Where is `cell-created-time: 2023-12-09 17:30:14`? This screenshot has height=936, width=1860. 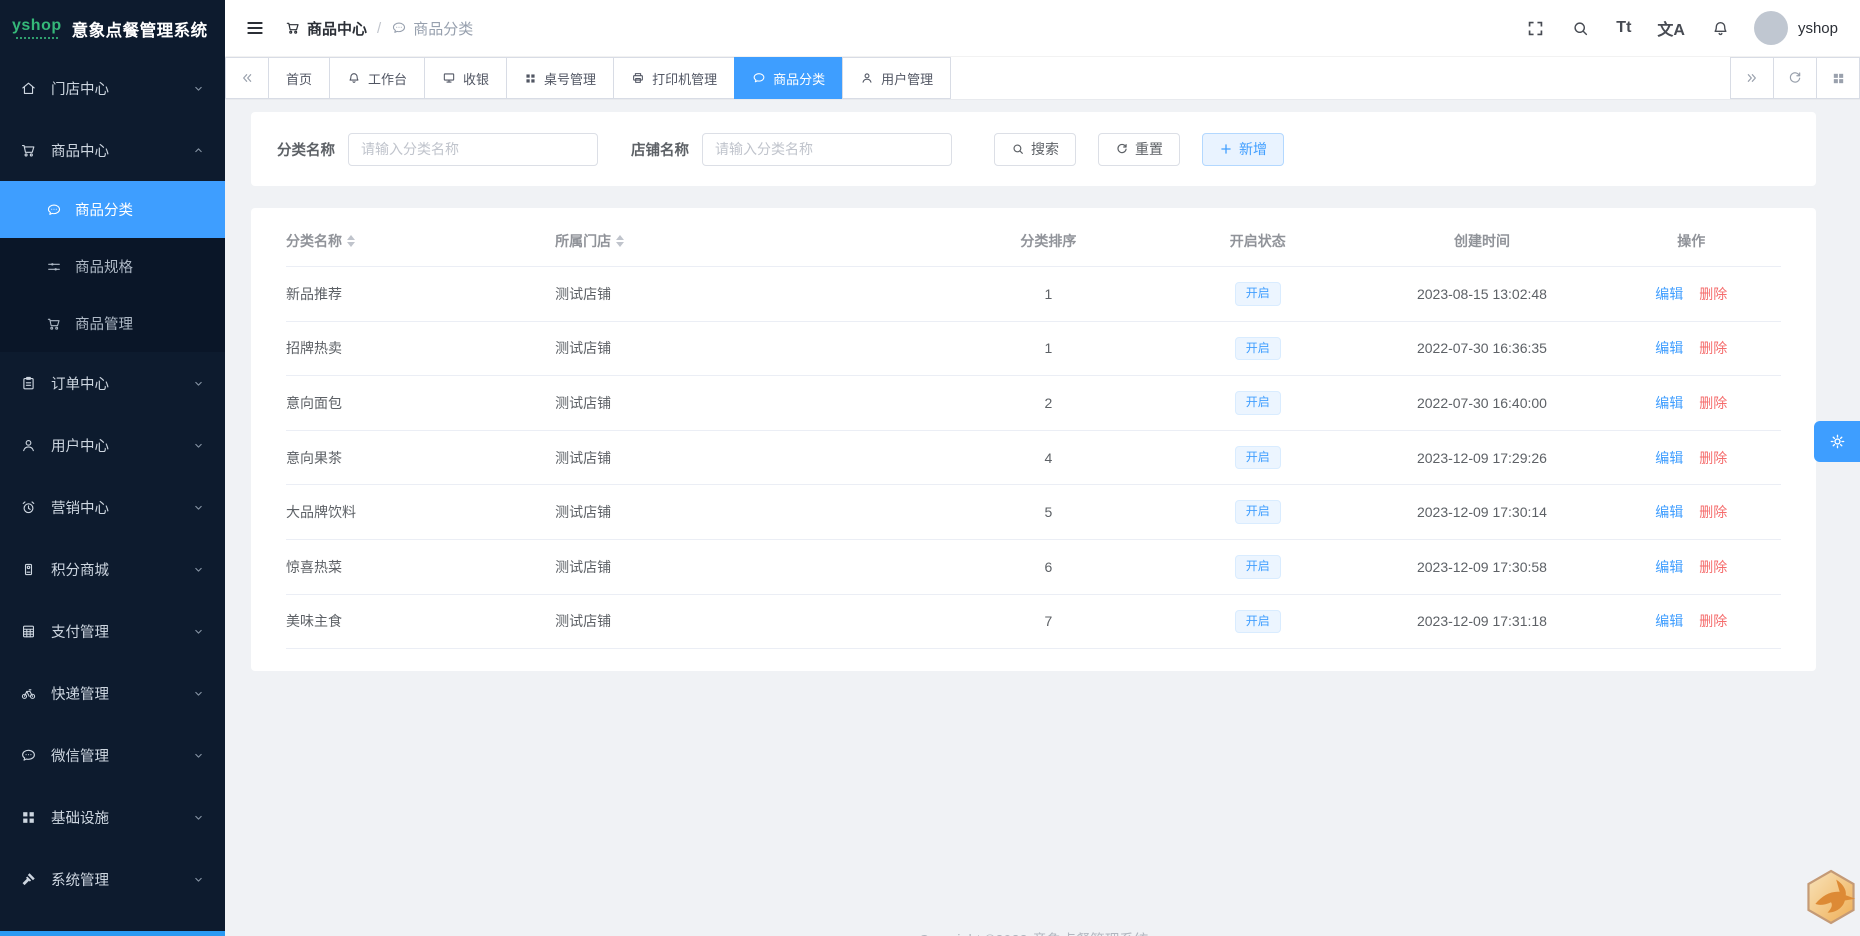
cell-created-time: 2023-12-09 17:30:14 is located at coordinates (1482, 512).